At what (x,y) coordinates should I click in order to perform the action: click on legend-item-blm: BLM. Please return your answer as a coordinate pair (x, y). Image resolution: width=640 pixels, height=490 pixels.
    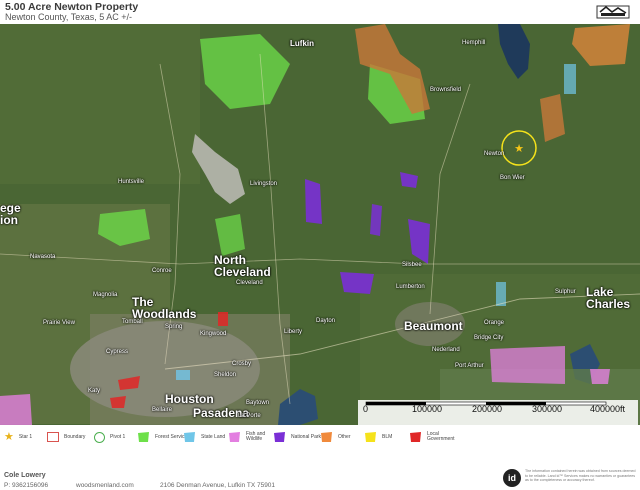
    Looking at the image, I should click on (378, 437).